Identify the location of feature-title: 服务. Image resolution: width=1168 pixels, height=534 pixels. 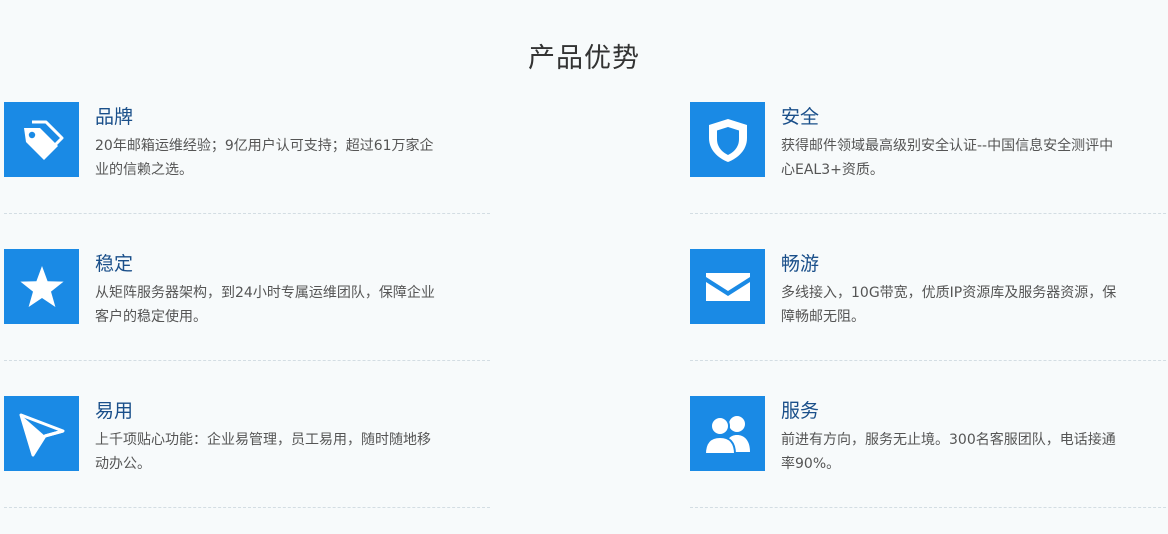
(800, 411).